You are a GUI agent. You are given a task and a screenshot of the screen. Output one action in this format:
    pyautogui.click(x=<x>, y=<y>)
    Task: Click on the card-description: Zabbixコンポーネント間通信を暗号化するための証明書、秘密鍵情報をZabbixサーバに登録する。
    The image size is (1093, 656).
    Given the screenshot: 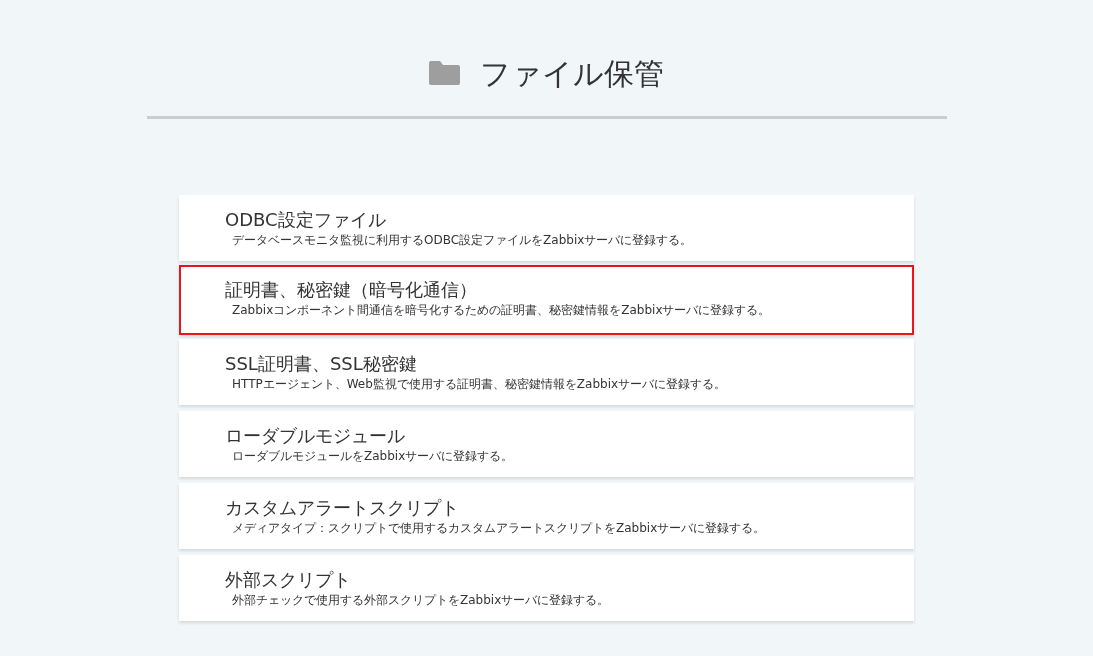 What is the action you would take?
    pyautogui.click(x=501, y=310)
    